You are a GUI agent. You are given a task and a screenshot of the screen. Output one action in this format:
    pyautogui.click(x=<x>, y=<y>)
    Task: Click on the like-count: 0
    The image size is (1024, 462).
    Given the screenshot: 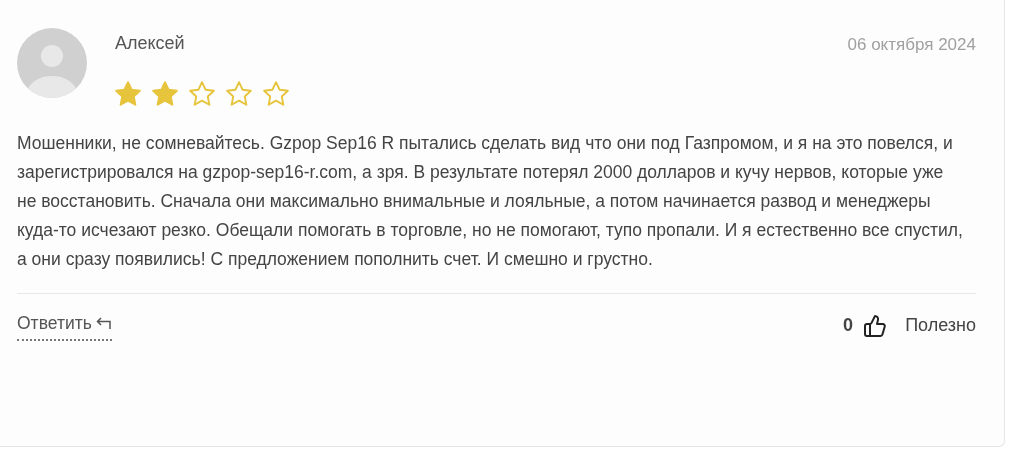 What is the action you would take?
    pyautogui.click(x=848, y=326)
    